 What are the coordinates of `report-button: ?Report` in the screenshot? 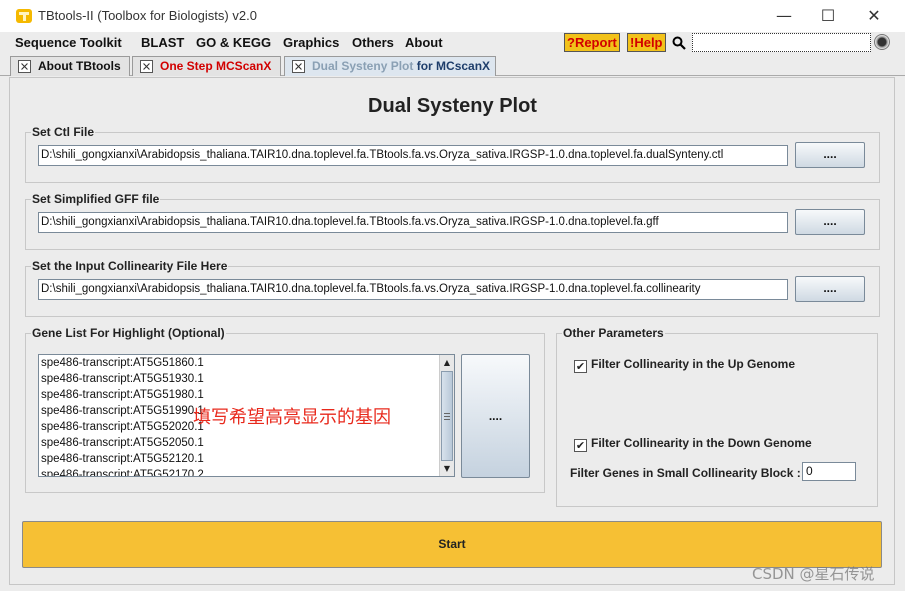 It's located at (592, 42).